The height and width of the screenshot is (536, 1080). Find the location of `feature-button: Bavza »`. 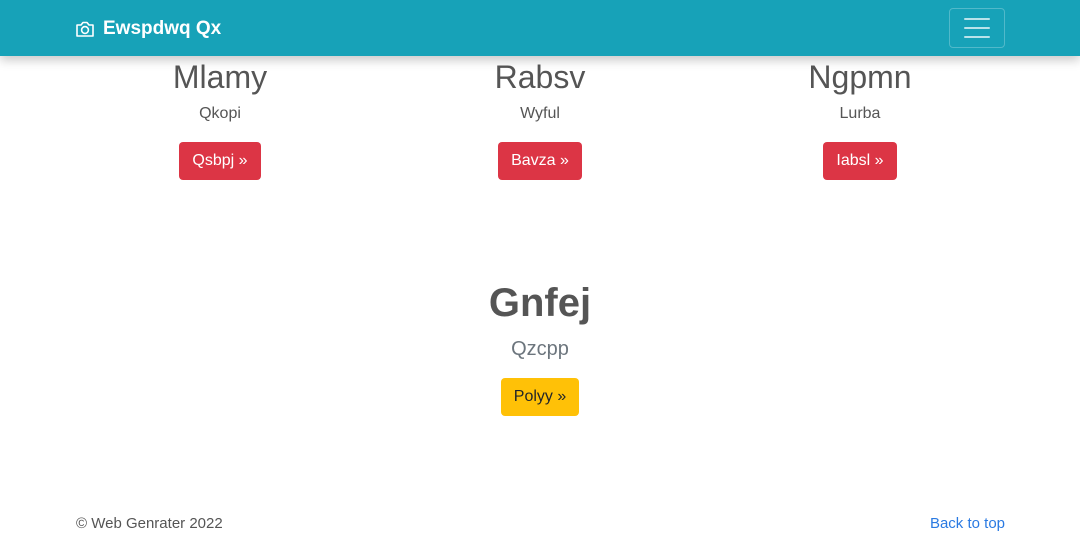

feature-button: Bavza » is located at coordinates (540, 161).